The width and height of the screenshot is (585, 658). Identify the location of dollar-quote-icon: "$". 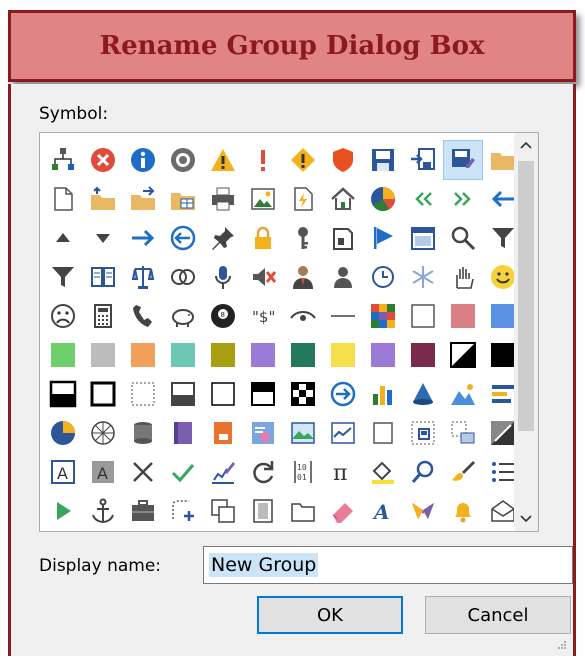
(263, 316).